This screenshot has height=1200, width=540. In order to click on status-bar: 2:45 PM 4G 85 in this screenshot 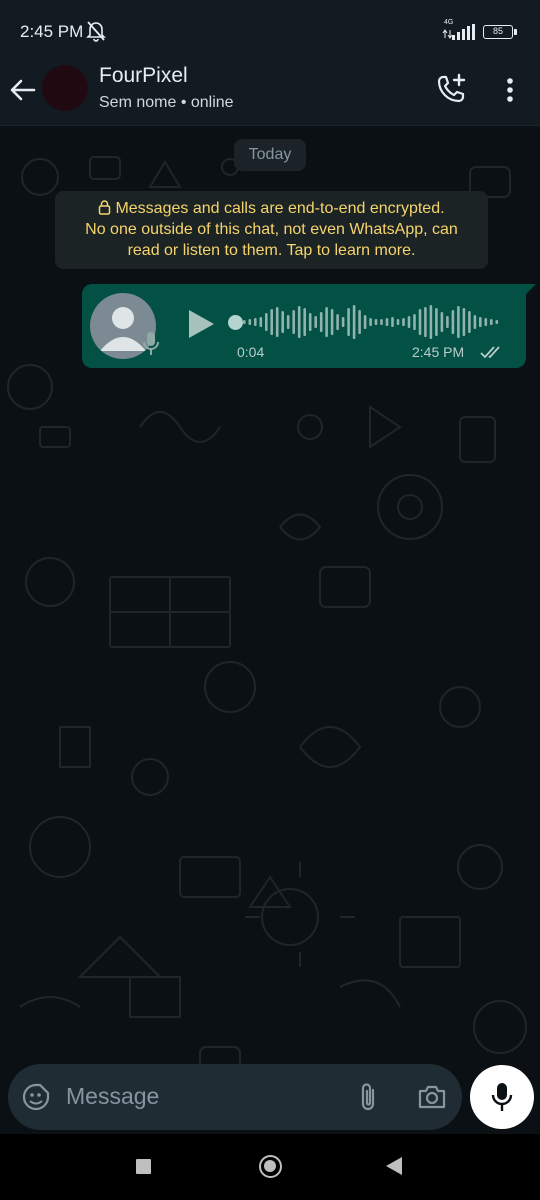, I will do `click(270, 29)`.